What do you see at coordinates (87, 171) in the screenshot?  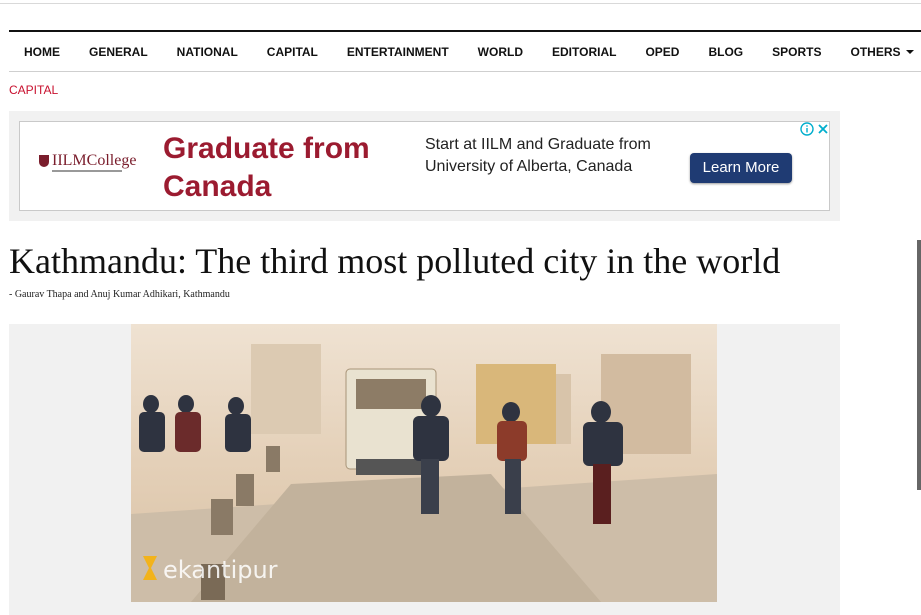 I see `ad-logo-underline` at bounding box center [87, 171].